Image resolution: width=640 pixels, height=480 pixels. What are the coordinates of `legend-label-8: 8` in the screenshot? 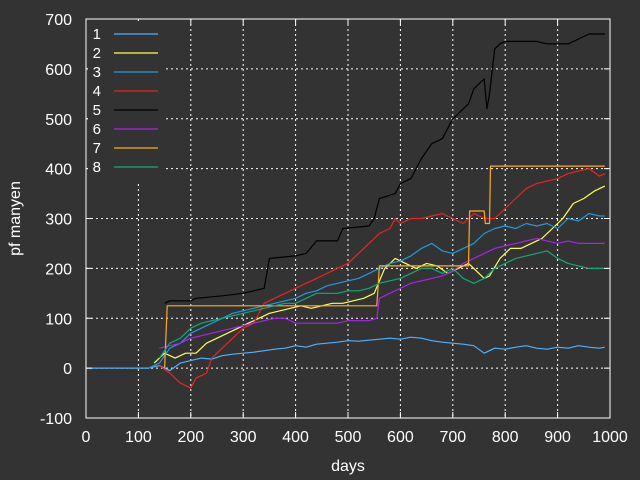 It's located at (97, 167).